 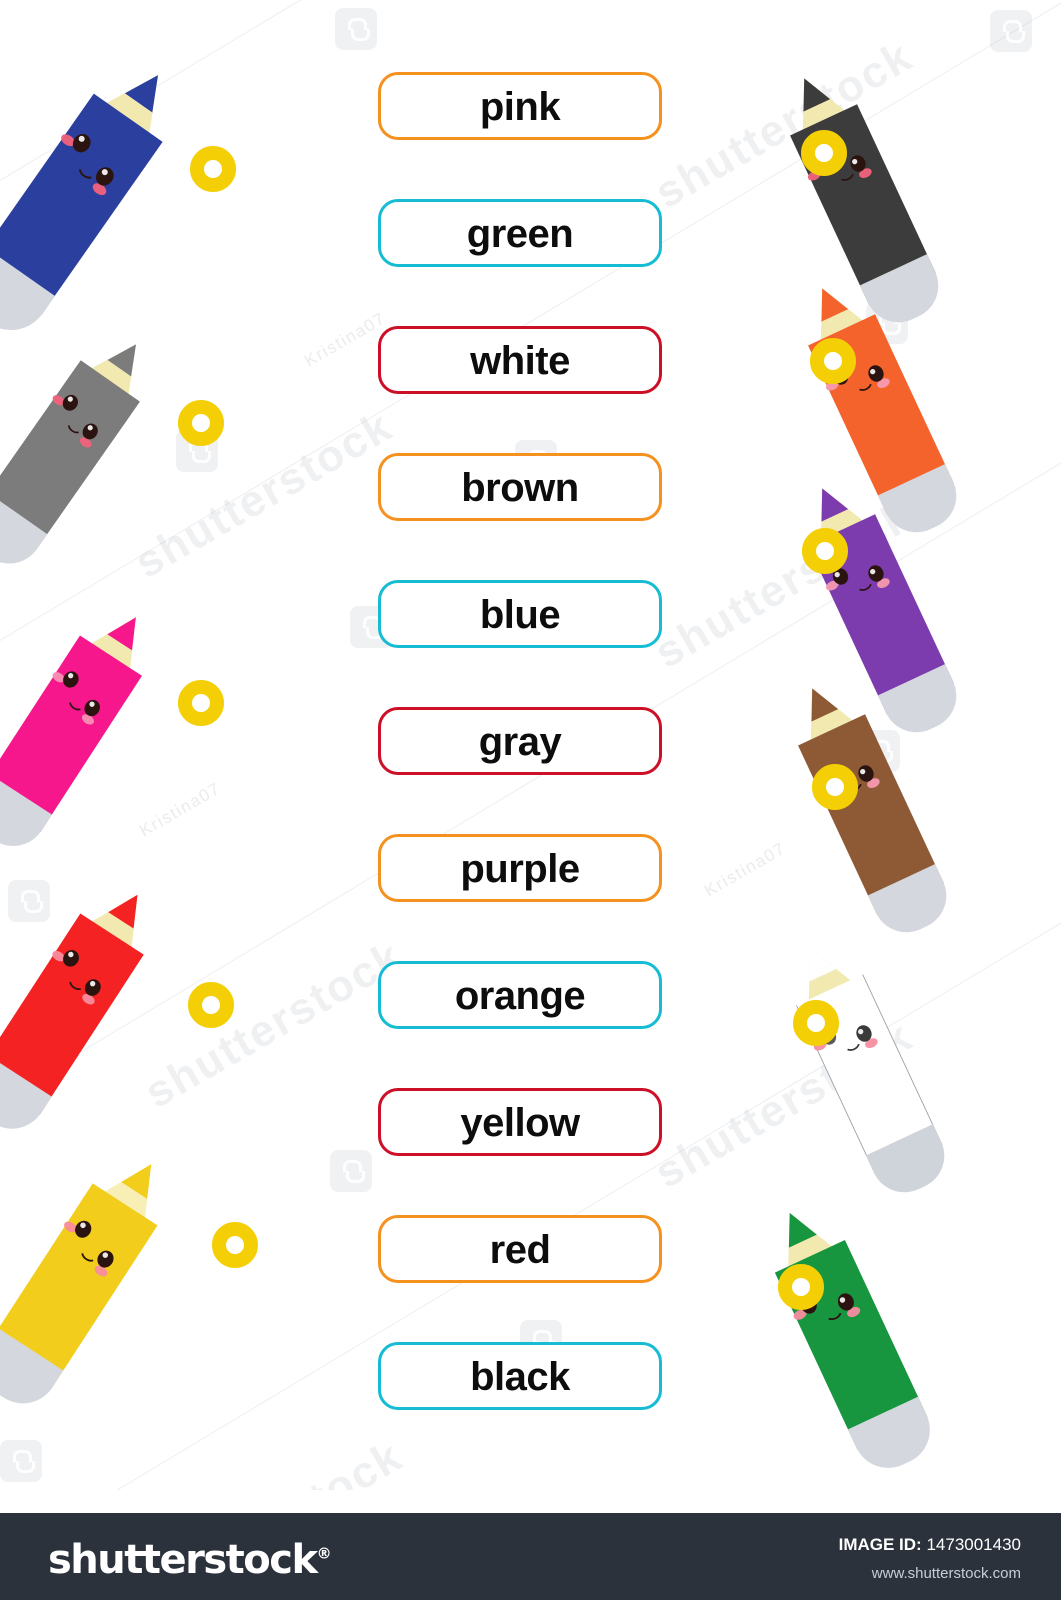 I want to click on word-box-red: red, so click(x=520, y=1249).